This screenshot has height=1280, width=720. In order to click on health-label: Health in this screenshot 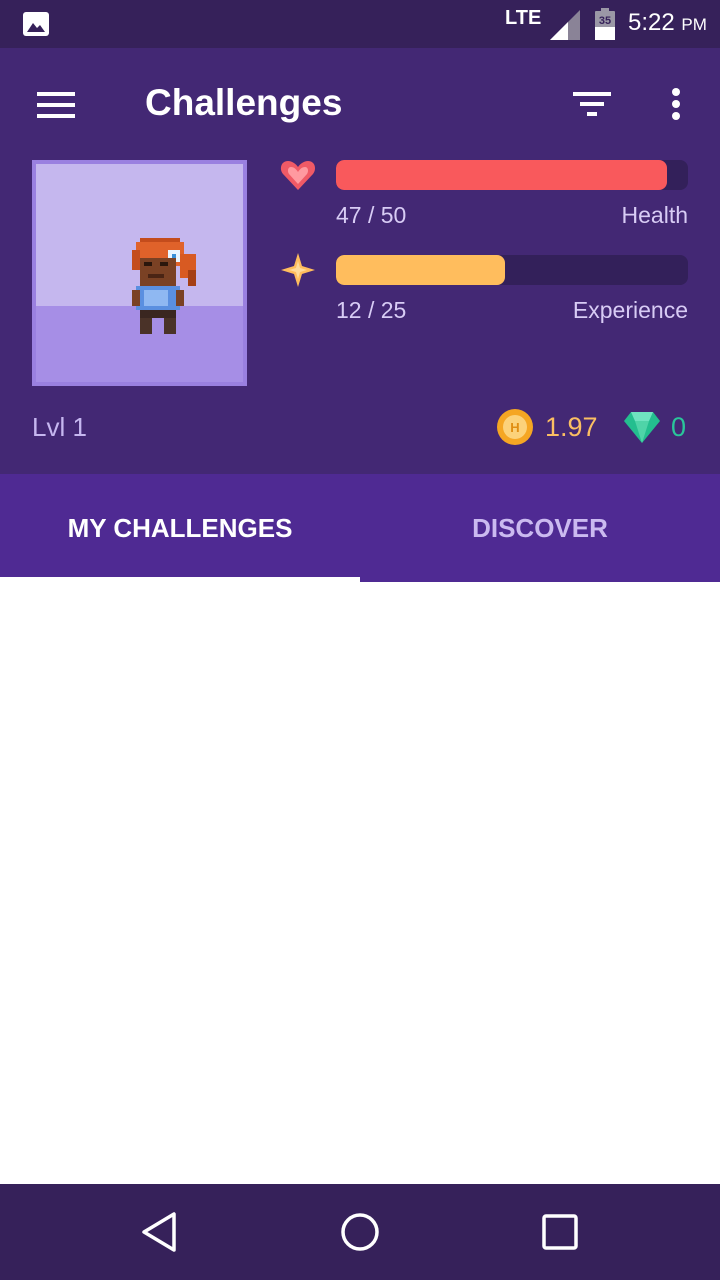, I will do `click(654, 215)`.